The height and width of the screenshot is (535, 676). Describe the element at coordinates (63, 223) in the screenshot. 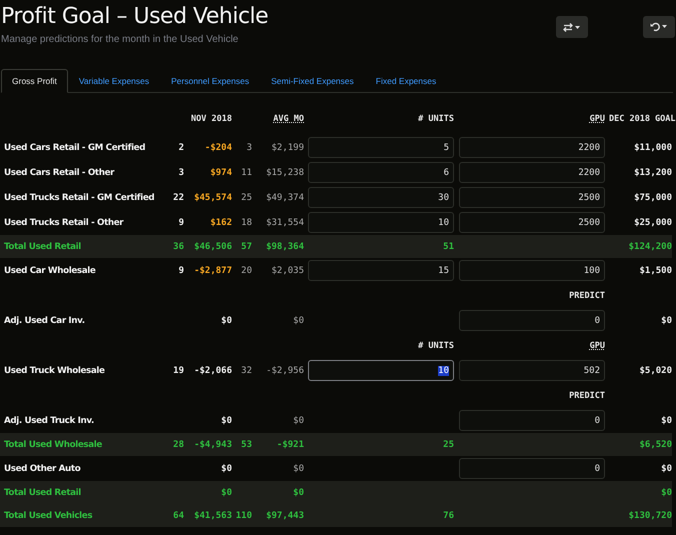

I see `row-label: Used Trucks Retail - Other` at that location.